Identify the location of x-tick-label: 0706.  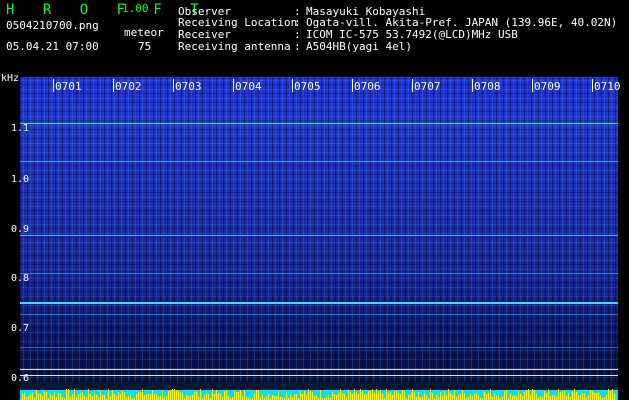
(367, 86).